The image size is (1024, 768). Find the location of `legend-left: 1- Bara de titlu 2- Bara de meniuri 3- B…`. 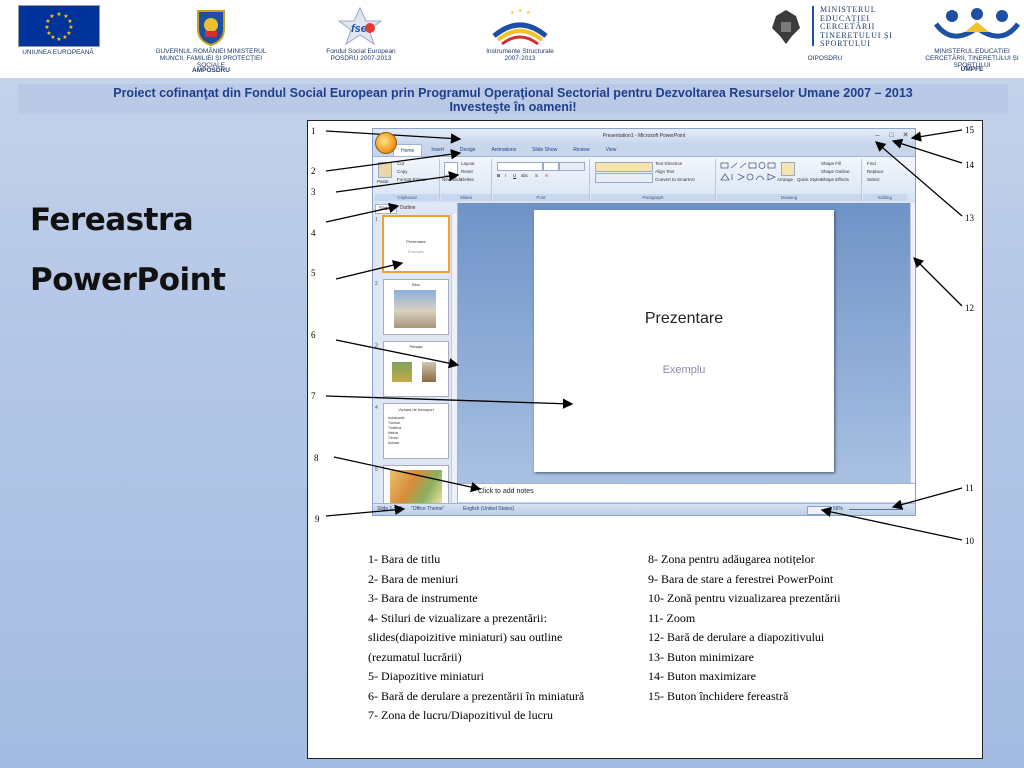

legend-left: 1- Bara de titlu 2- Bara de meniuri 3- B… is located at coordinates (476, 638).